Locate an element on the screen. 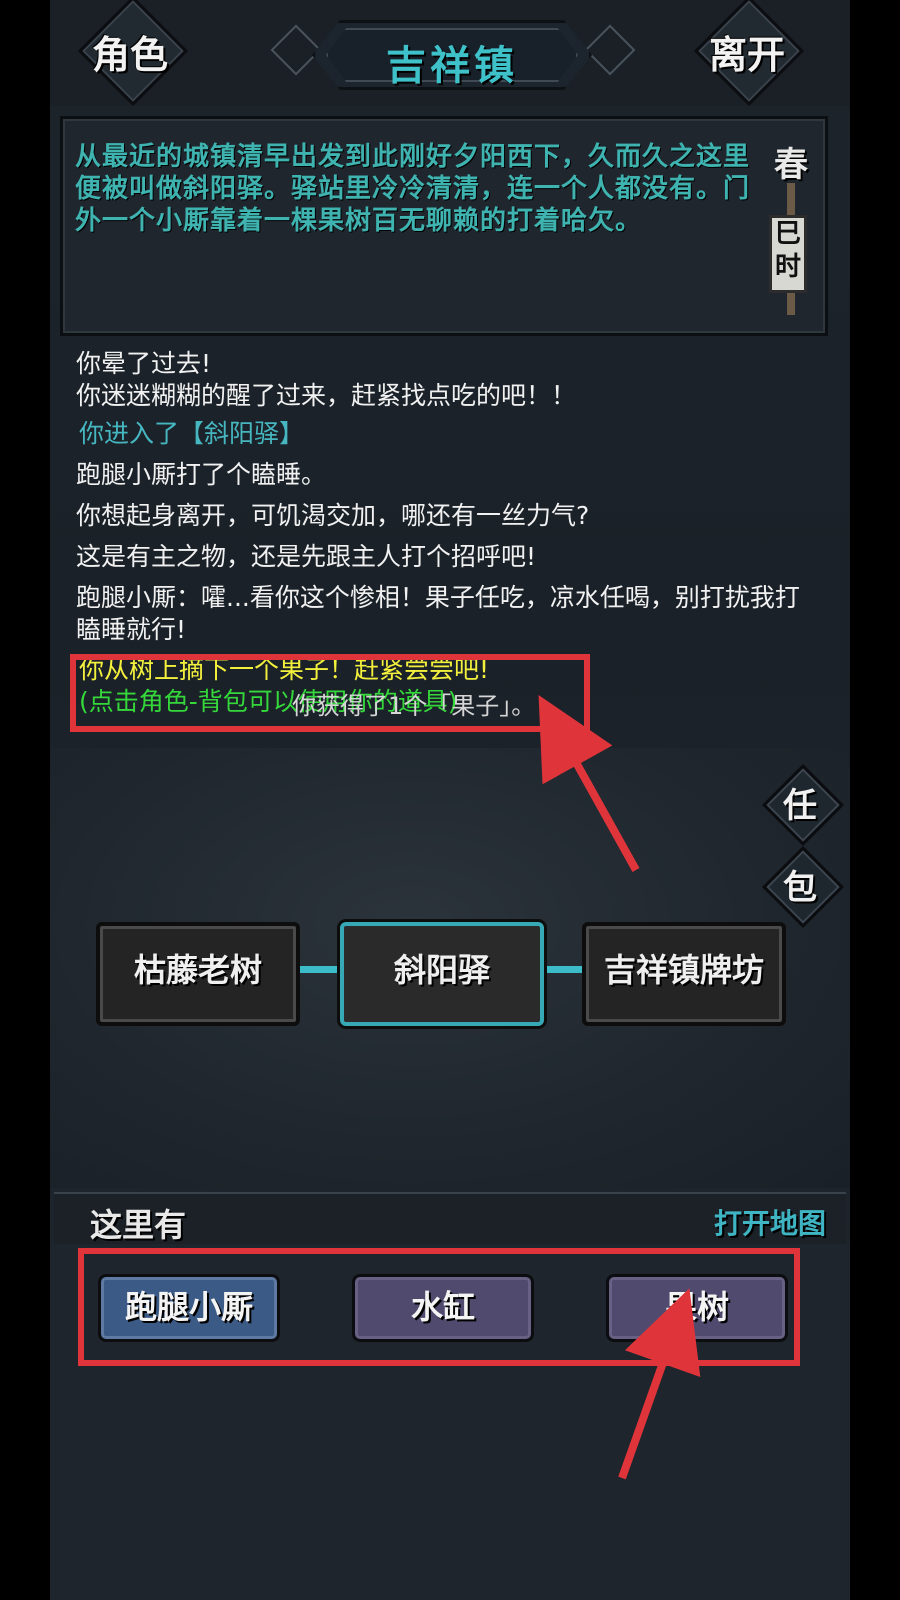 This screenshot has height=1600, width=900. annotation-arrow-up-right is located at coordinates (659, 1384).